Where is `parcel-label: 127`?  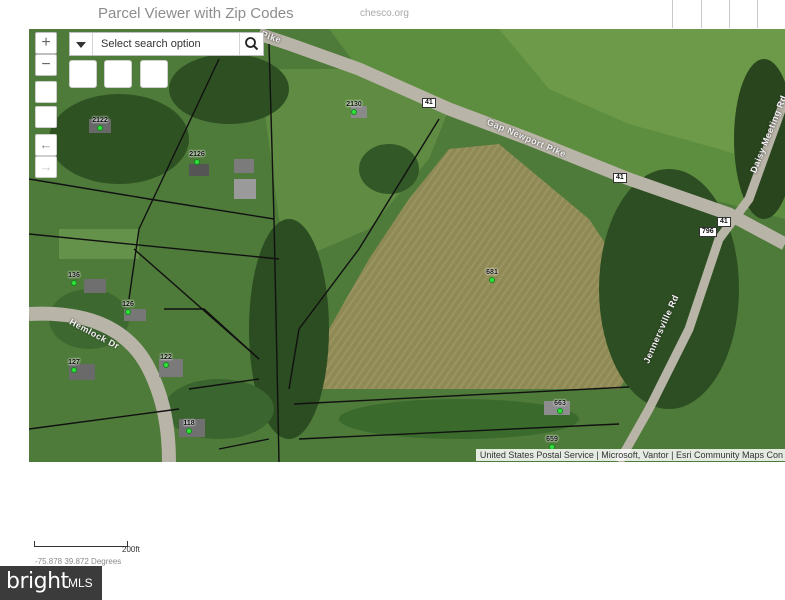 parcel-label: 127 is located at coordinates (74, 362).